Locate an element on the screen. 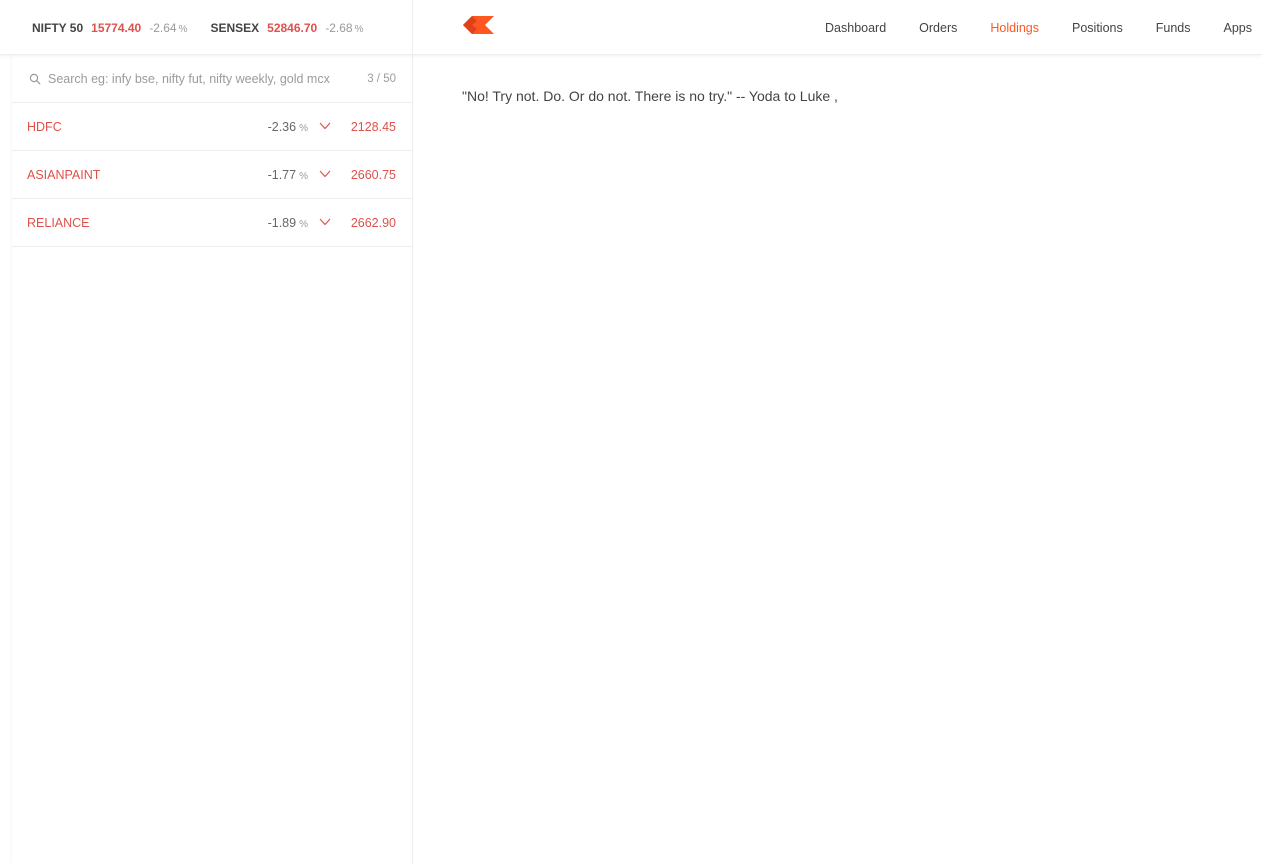 Image resolution: width=1262 pixels, height=864 pixels. index-sensex: SENSEX 52846.70 -2.68% is located at coordinates (286, 28).